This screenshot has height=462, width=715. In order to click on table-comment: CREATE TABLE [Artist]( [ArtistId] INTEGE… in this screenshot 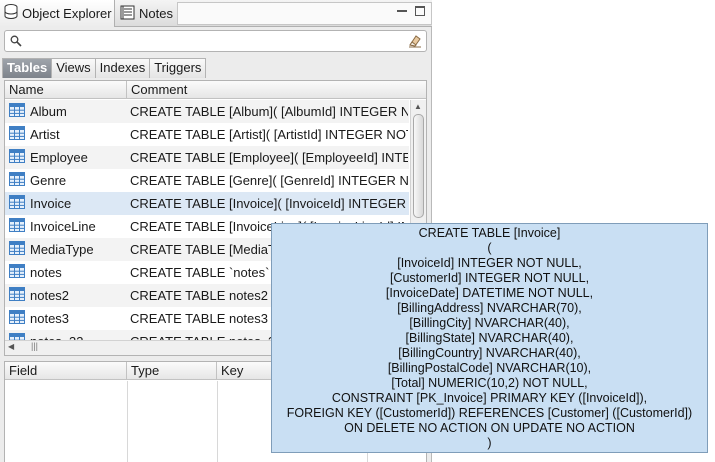, I will do `click(269, 134)`.